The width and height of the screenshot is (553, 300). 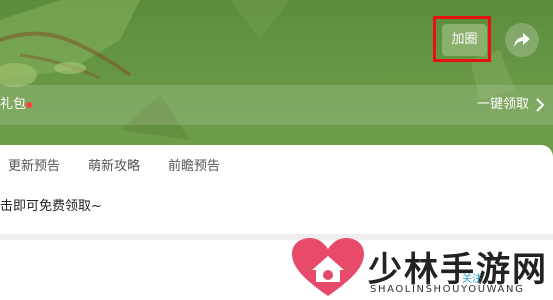 I want to click on tab-preview: 前瞻预告, so click(x=194, y=167).